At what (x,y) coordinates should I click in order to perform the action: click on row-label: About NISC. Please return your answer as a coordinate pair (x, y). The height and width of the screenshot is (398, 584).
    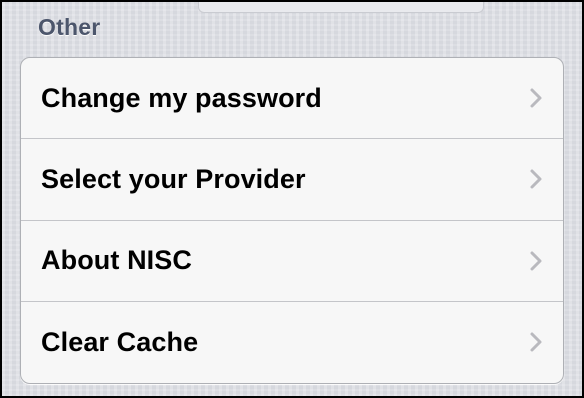
    Looking at the image, I should click on (116, 260).